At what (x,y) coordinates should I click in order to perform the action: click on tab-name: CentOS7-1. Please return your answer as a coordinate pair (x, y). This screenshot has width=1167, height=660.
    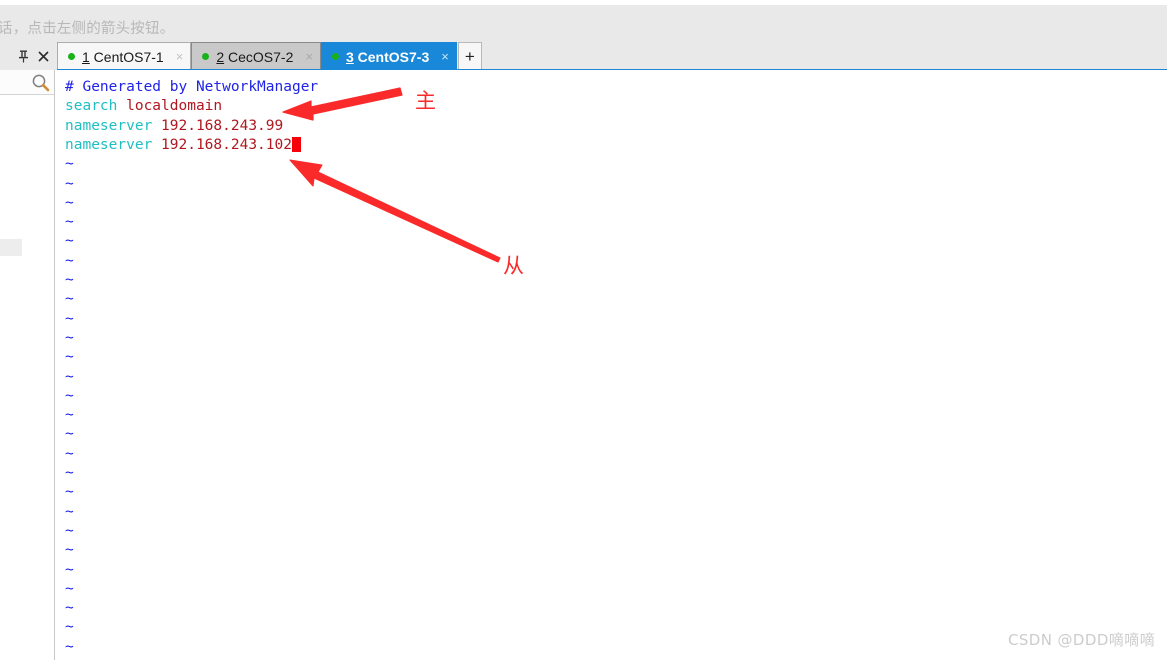
    Looking at the image, I should click on (126, 56).